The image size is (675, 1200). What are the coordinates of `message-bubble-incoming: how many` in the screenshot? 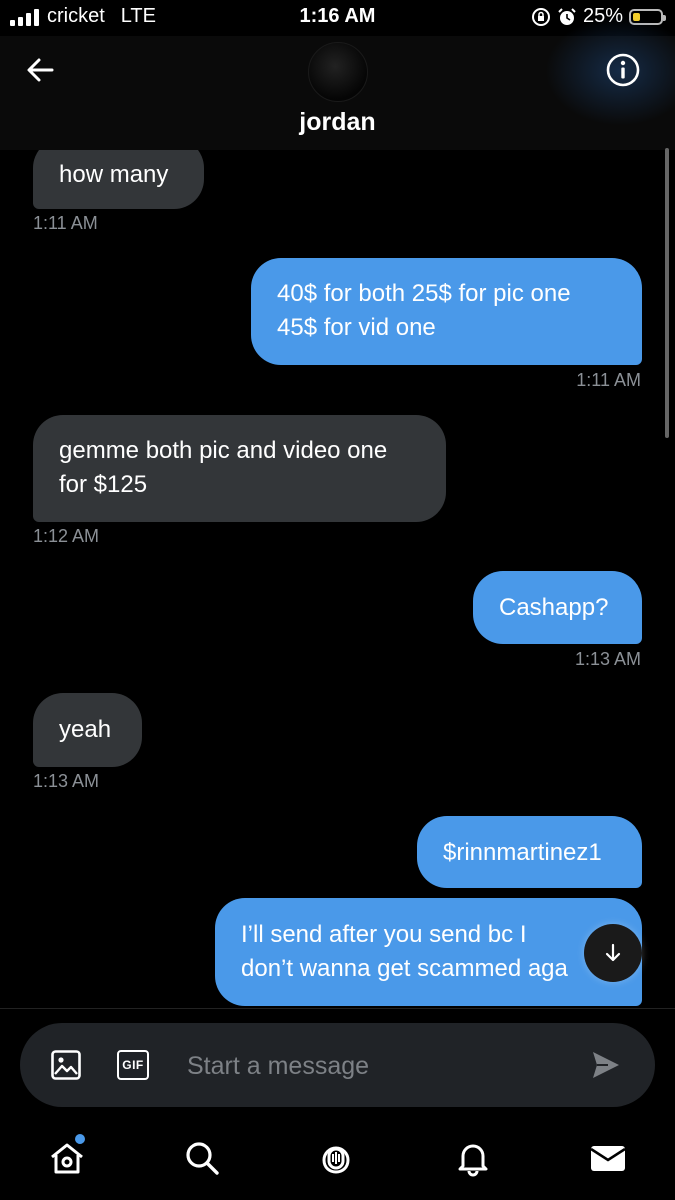 It's located at (118, 179).